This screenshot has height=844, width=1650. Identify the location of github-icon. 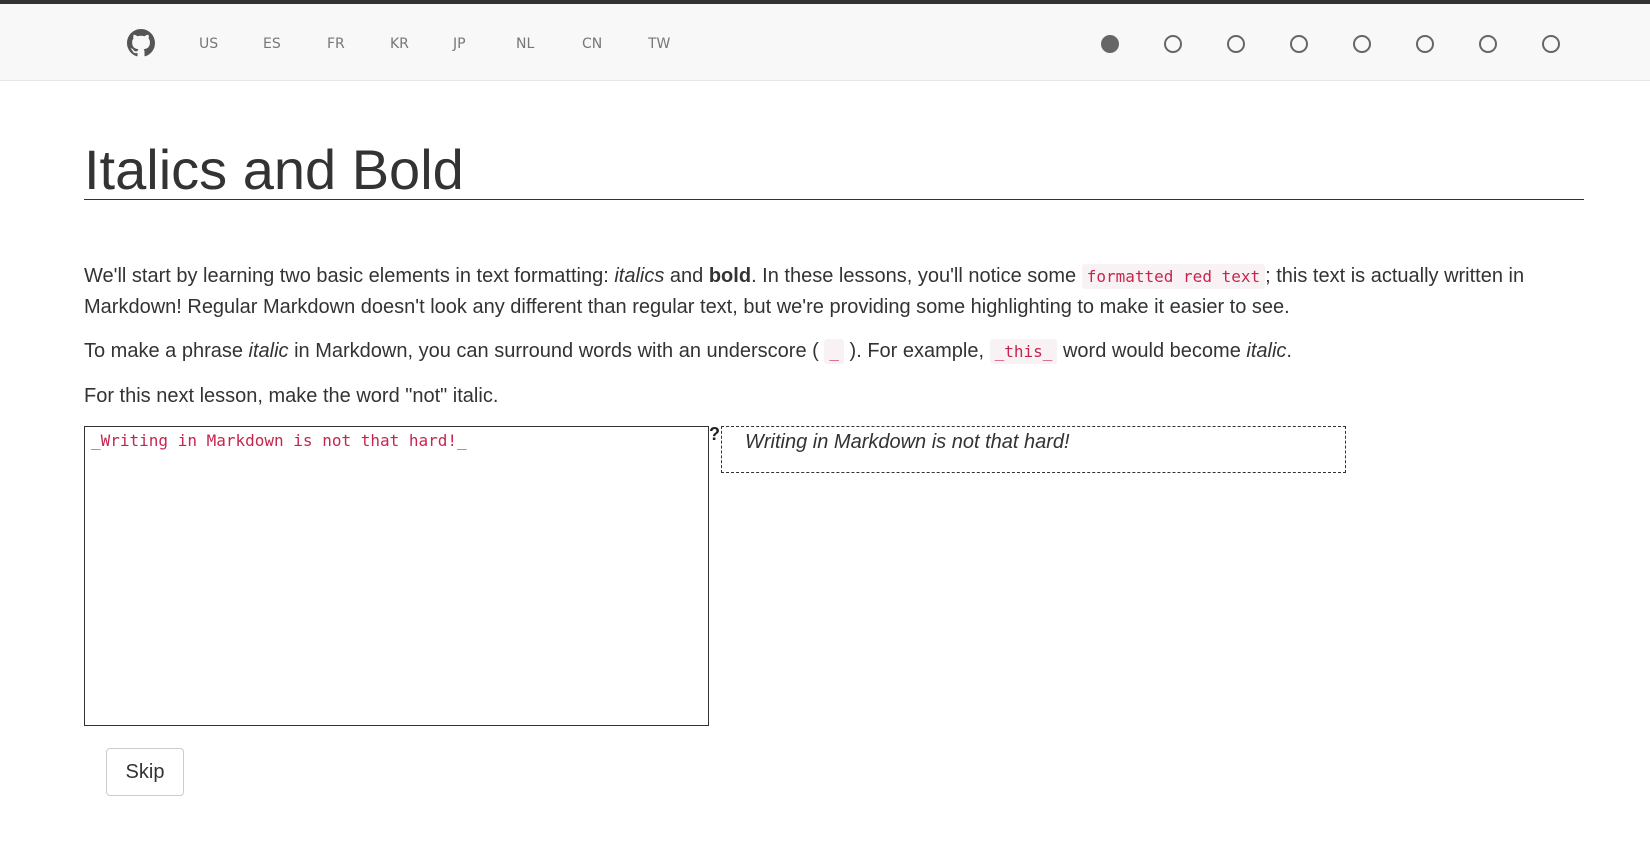
(141, 43).